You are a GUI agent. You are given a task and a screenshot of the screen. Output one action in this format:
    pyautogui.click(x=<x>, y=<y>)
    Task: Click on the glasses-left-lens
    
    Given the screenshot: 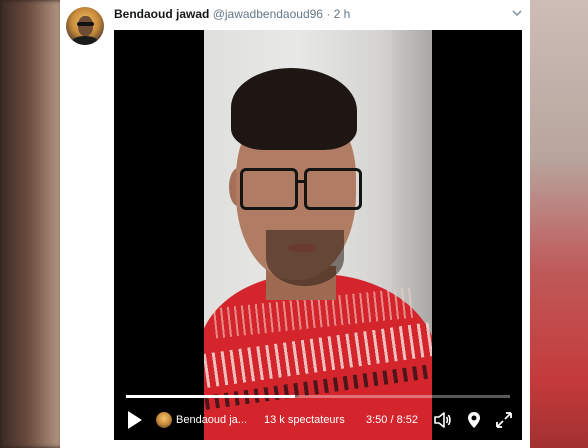 What is the action you would take?
    pyautogui.click(x=269, y=189)
    